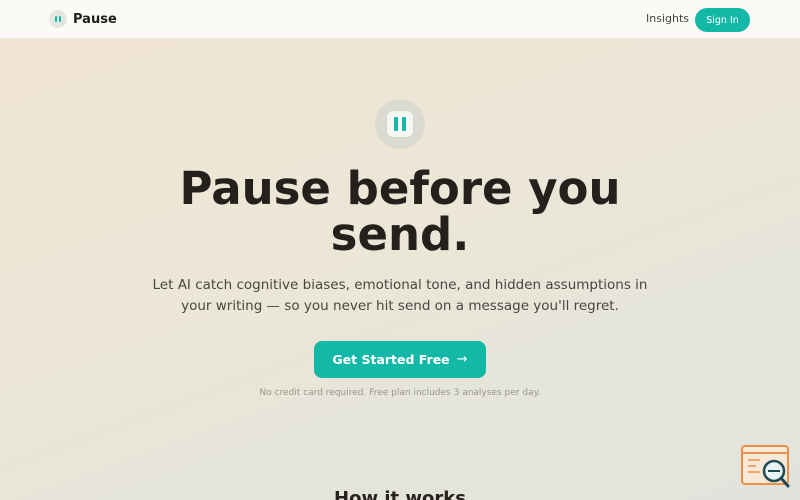 The height and width of the screenshot is (500, 800). What do you see at coordinates (95, 19) in the screenshot?
I see `brand-name: Pause` at bounding box center [95, 19].